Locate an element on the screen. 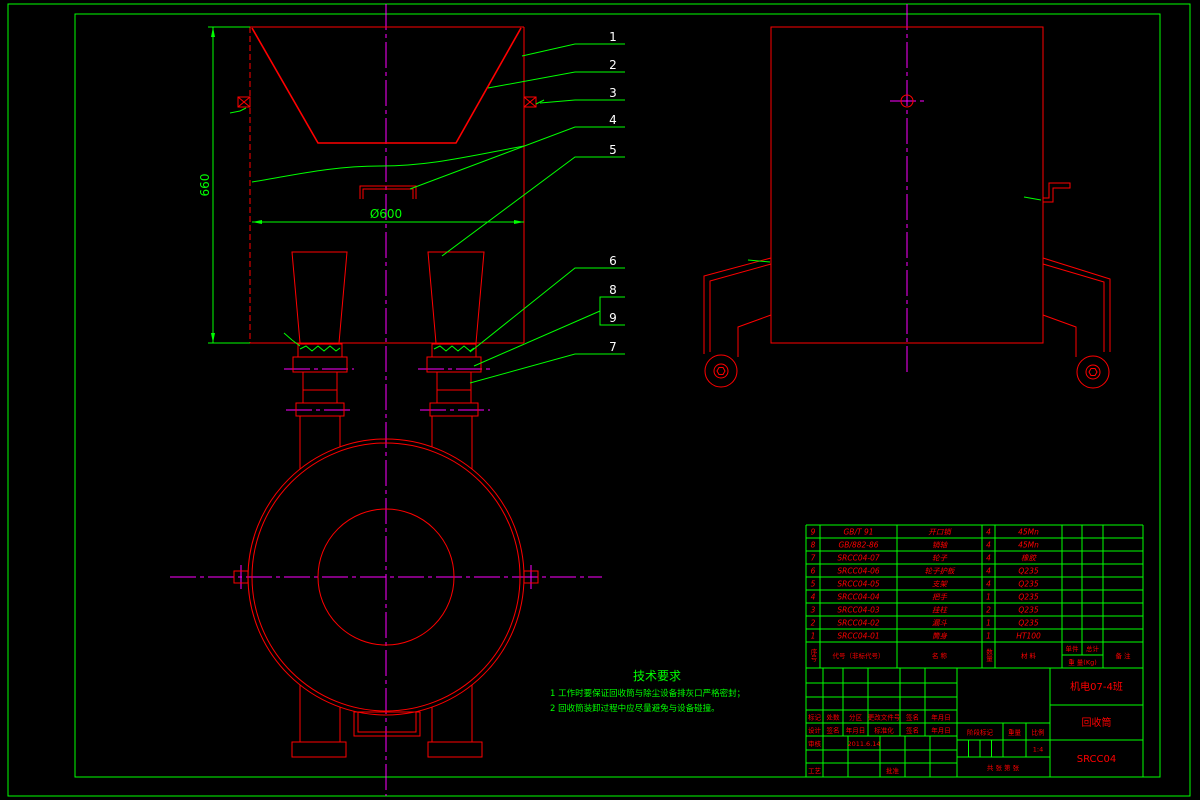 The image size is (1200, 800). tech-req-item: 2 回收筒装卸过程中应尽量避免与设备碰撞。 is located at coordinates (635, 708).